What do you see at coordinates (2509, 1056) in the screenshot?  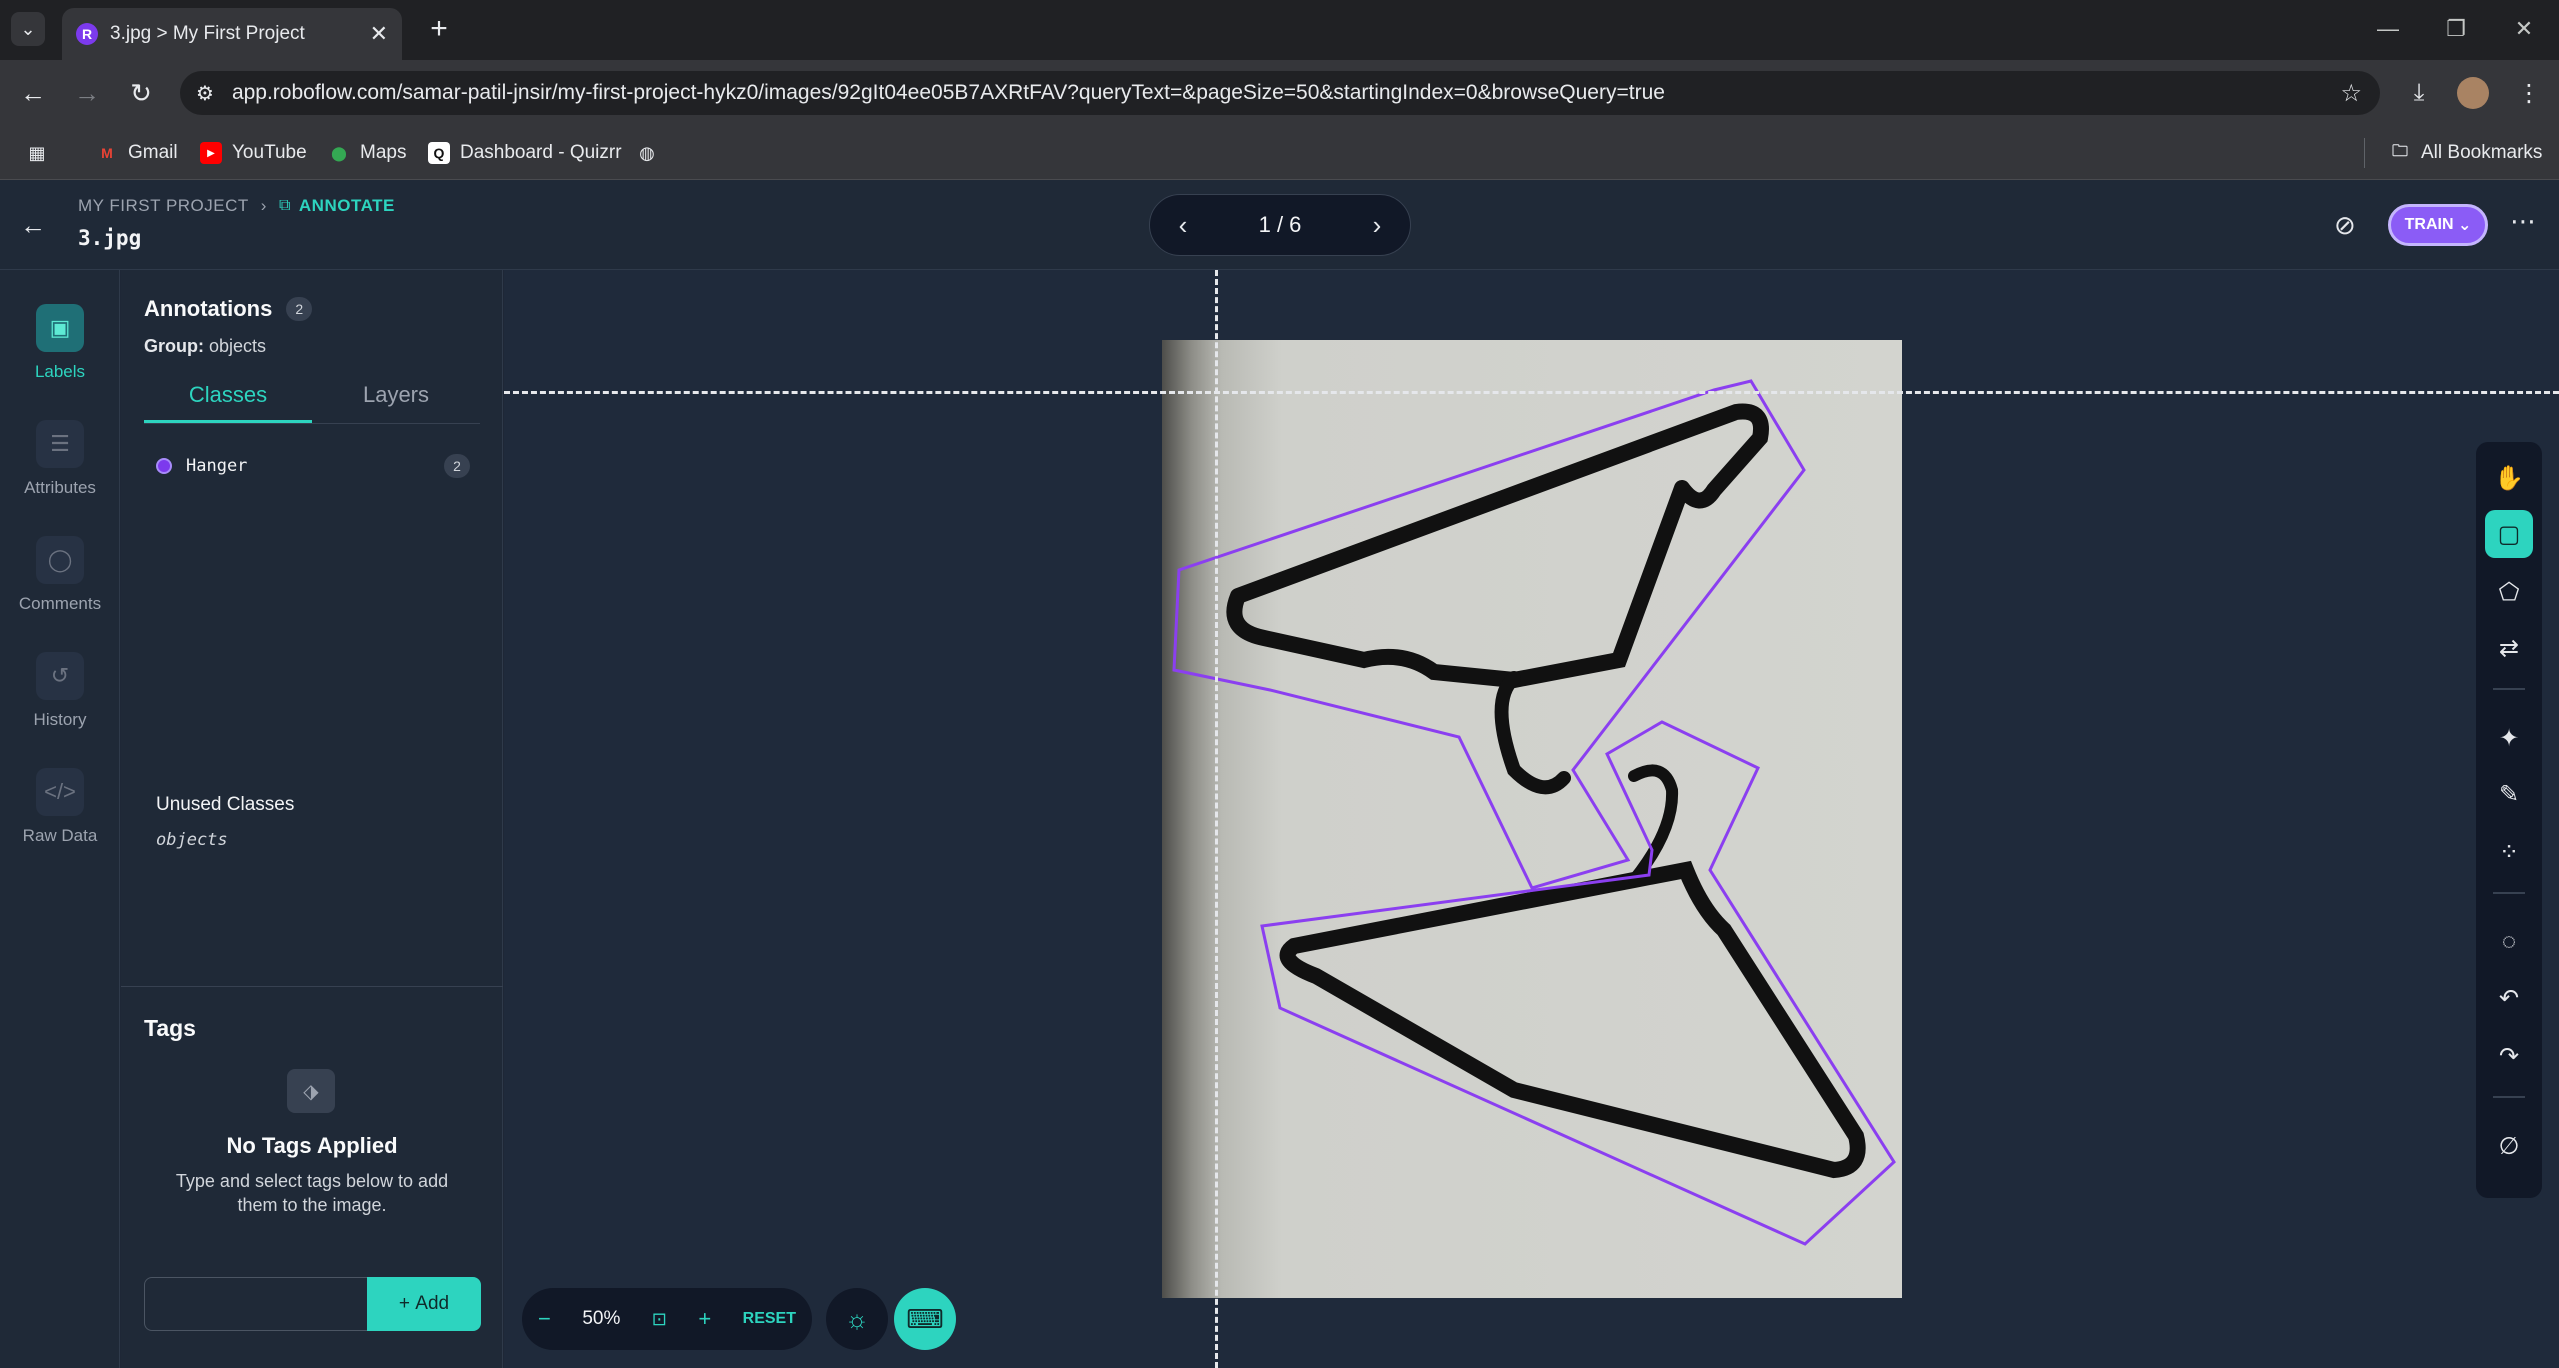 I see `redo-icon: ↷` at bounding box center [2509, 1056].